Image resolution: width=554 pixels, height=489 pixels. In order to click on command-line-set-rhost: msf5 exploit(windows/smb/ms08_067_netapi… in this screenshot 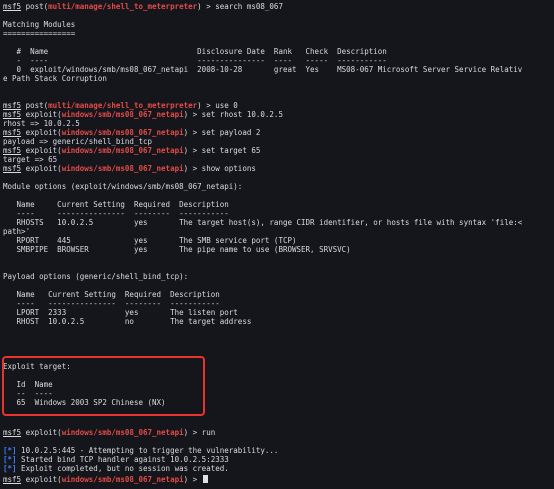, I will do `click(143, 114)`.